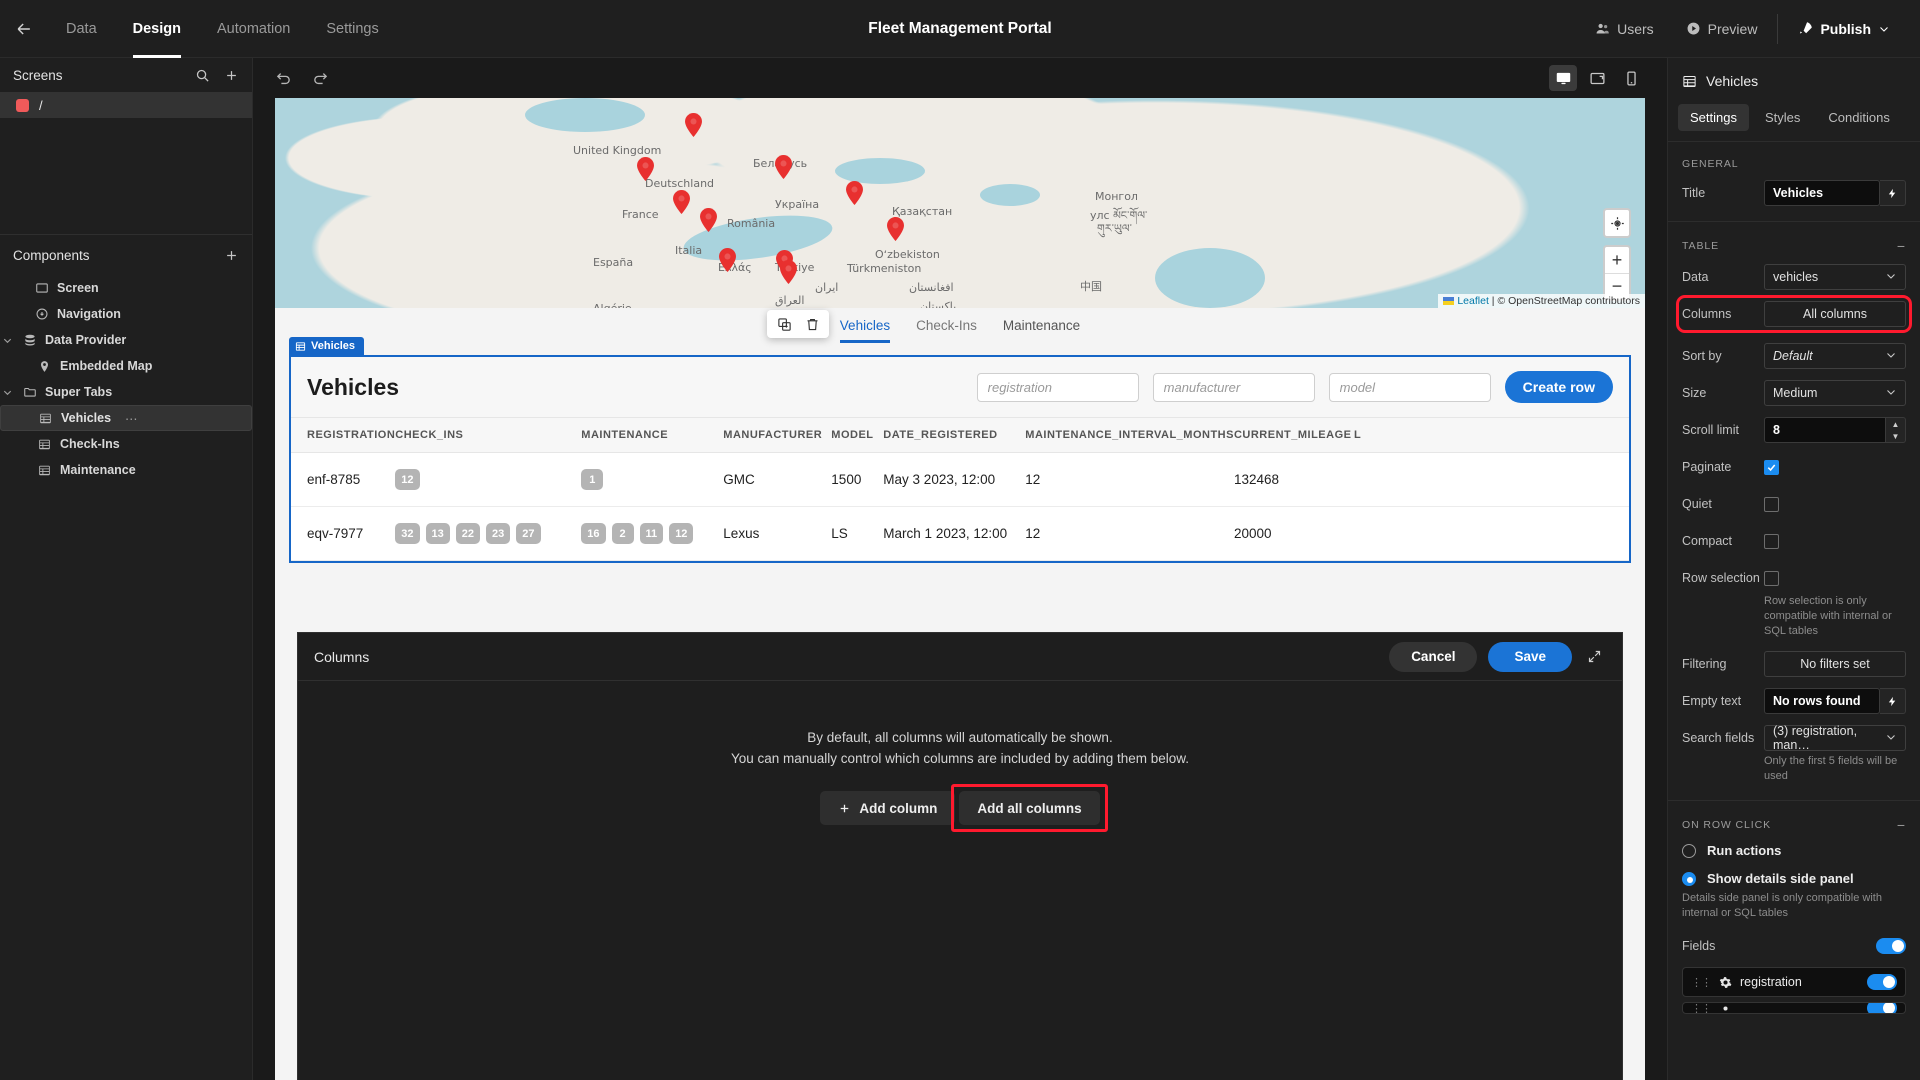 This screenshot has height=1080, width=1920. Describe the element at coordinates (1891, 946) in the screenshot. I see `fields-toggle` at that location.